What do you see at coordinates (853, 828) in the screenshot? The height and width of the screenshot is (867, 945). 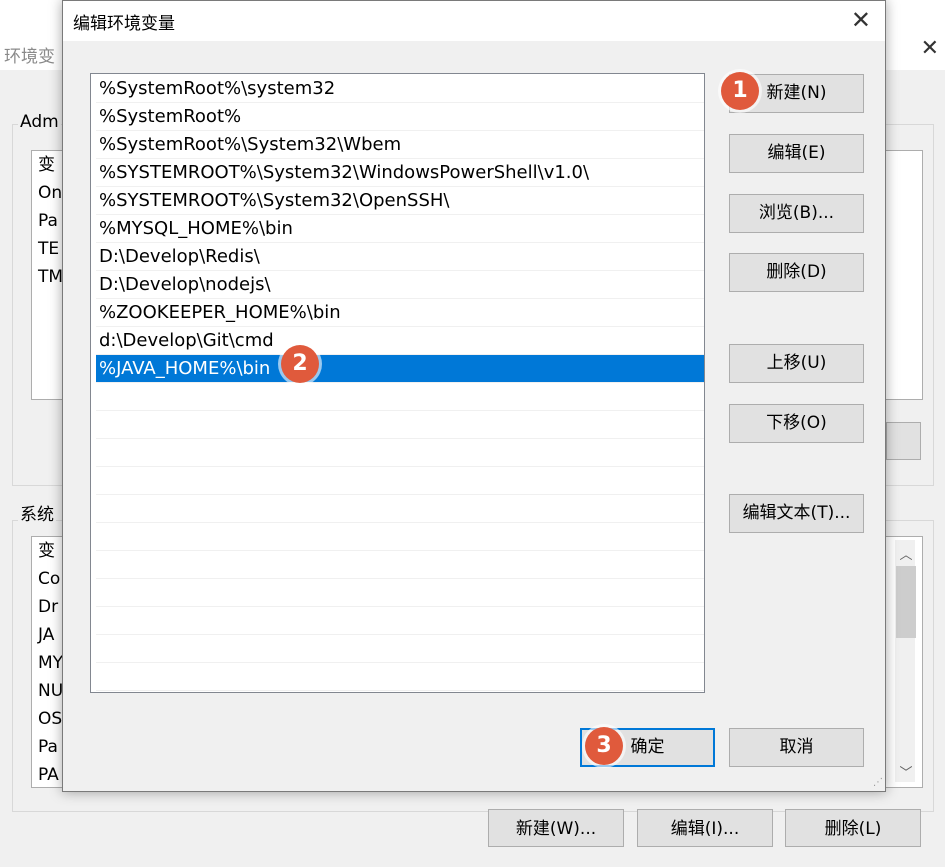 I see `system-delete-button: 删除(L)` at bounding box center [853, 828].